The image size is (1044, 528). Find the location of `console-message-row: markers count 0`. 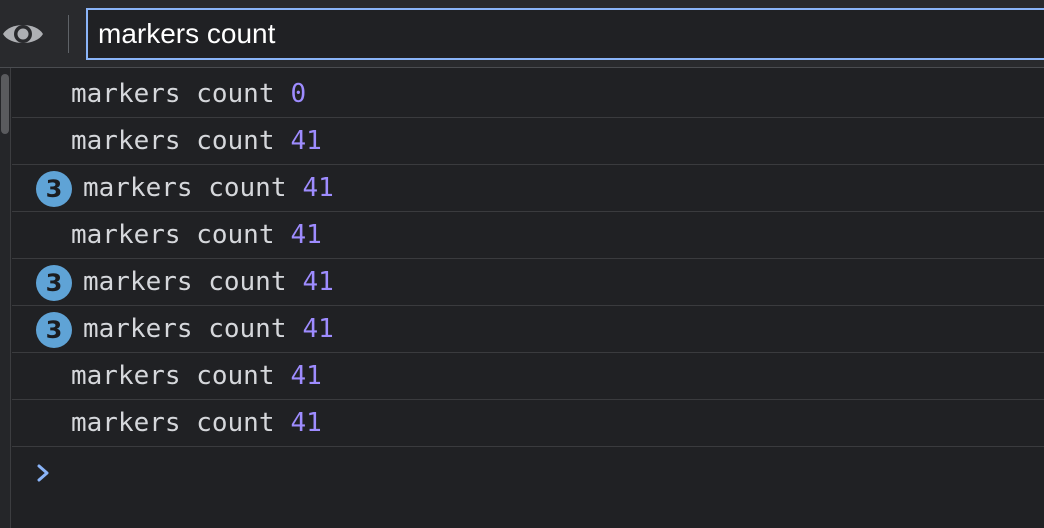

console-message-row: markers count 0 is located at coordinates (528, 94).